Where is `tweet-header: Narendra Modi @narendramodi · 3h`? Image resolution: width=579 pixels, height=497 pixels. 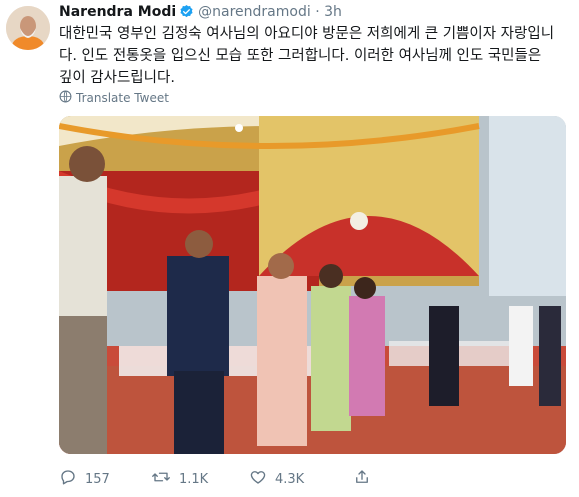 tweet-header: Narendra Modi @narendramodi · 3h is located at coordinates (200, 13).